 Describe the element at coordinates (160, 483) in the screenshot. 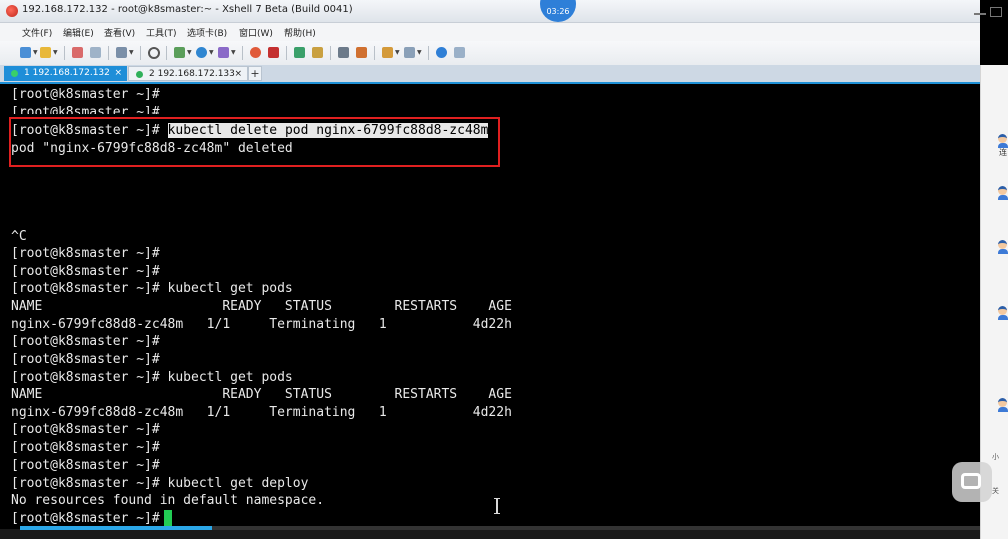

I see `terminal-line: [root@k8smaster ~]# kubectl get deploy` at that location.